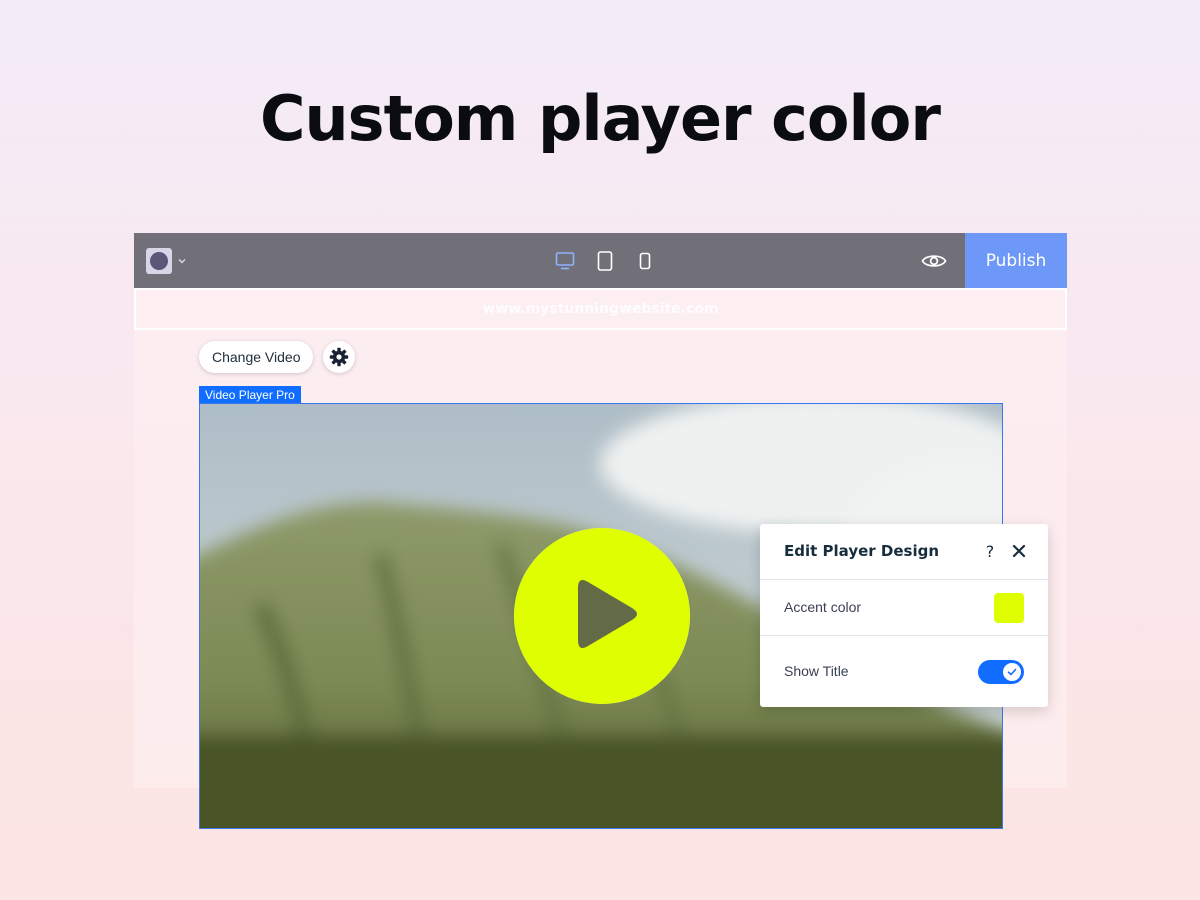 The height and width of the screenshot is (900, 1200). I want to click on tablet-icon, so click(605, 261).